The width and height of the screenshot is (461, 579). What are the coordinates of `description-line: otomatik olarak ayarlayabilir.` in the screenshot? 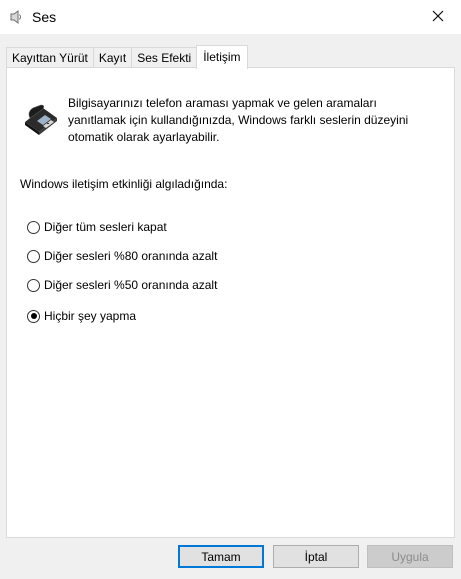 It's located at (144, 137).